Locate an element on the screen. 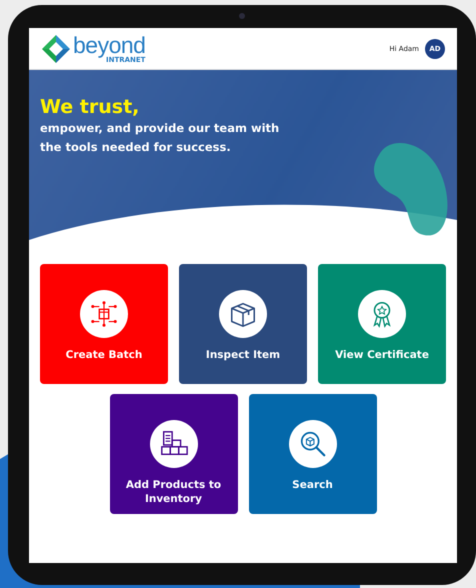 This screenshot has width=476, height=588. network-icon is located at coordinates (104, 314).